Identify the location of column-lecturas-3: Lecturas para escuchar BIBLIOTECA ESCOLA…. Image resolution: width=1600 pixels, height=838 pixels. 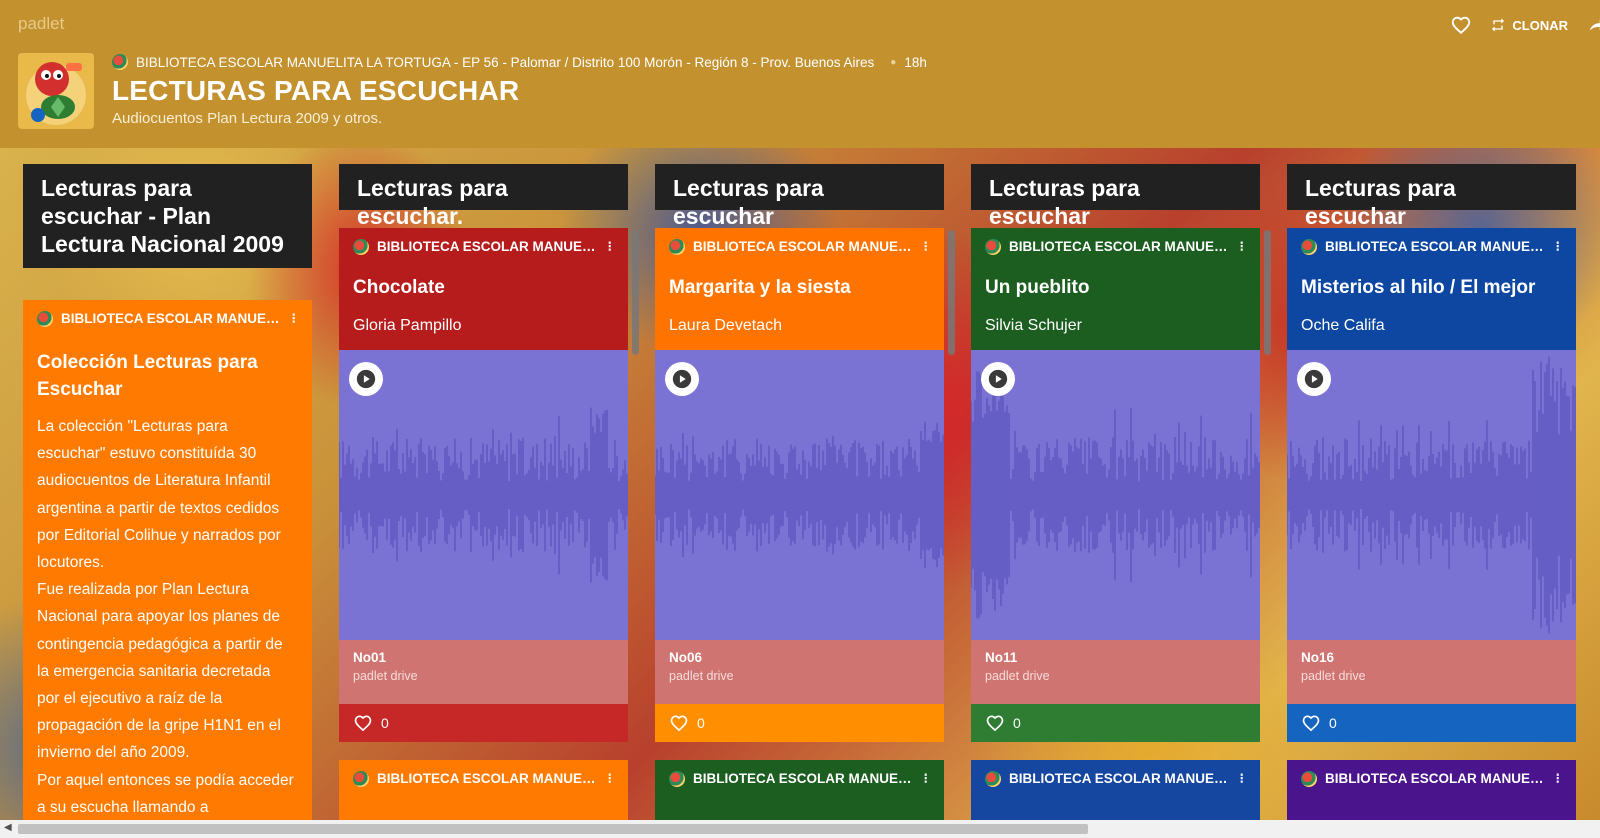
(1115, 492).